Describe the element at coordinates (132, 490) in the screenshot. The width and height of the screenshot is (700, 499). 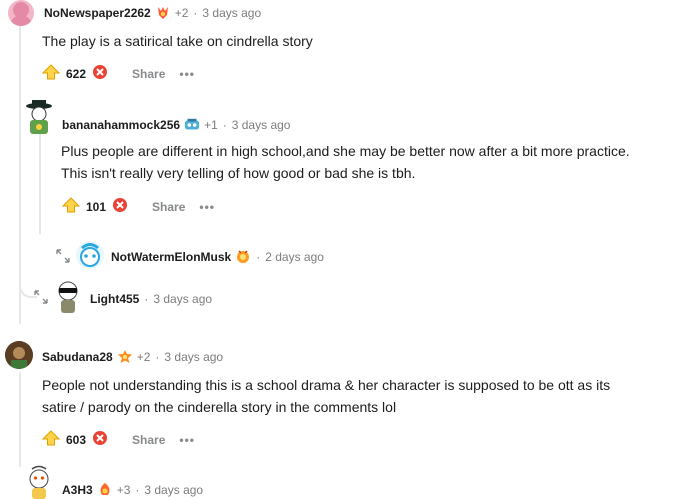
I see `comment-meta: A3H3 +3 · 3 days ago` at that location.